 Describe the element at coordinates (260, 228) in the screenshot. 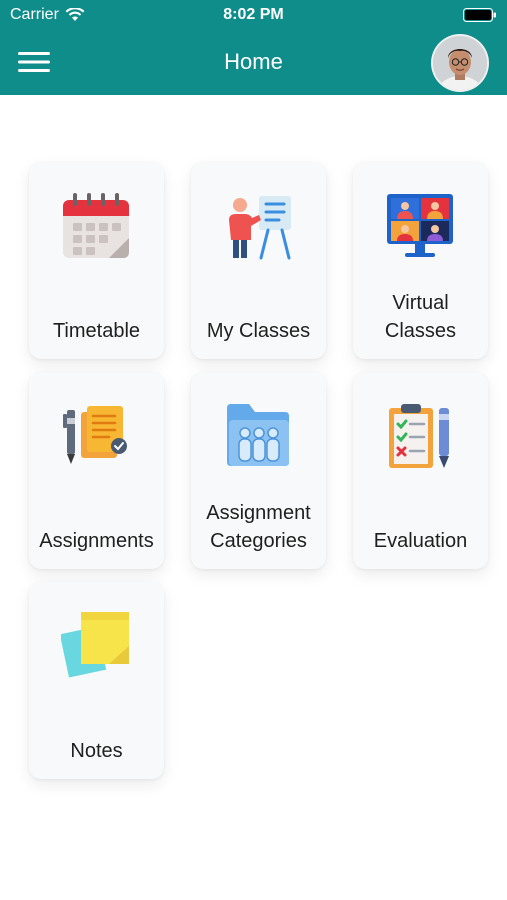

I see `teacher-board-icon` at that location.